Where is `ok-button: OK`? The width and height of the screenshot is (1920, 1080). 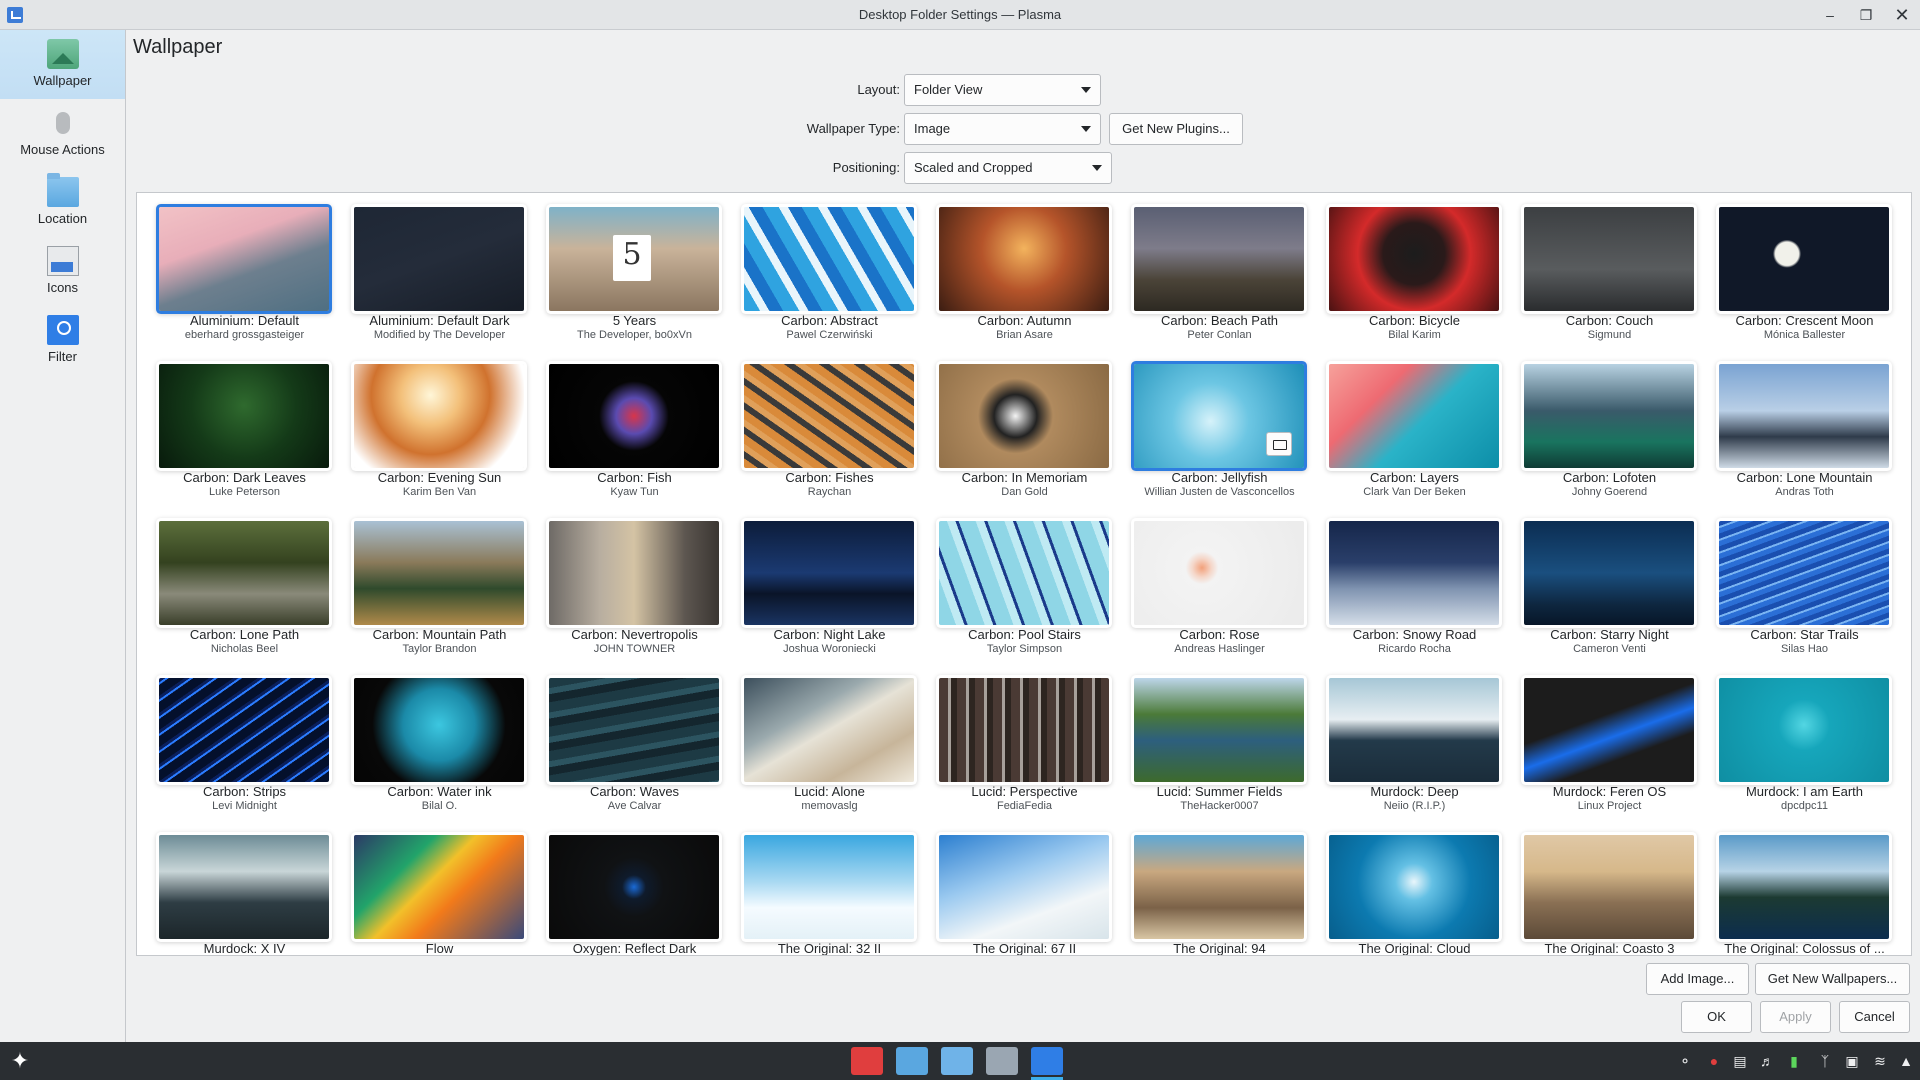
ok-button: OK is located at coordinates (1716, 1017).